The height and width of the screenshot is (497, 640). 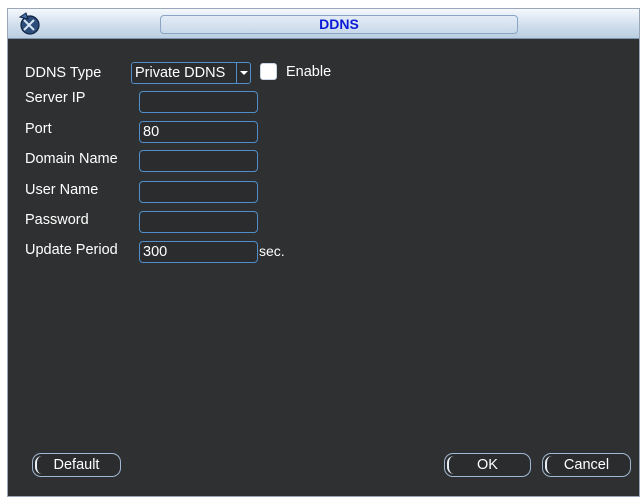 What do you see at coordinates (63, 73) in the screenshot?
I see `ddns-type-label: DDNS Type` at bounding box center [63, 73].